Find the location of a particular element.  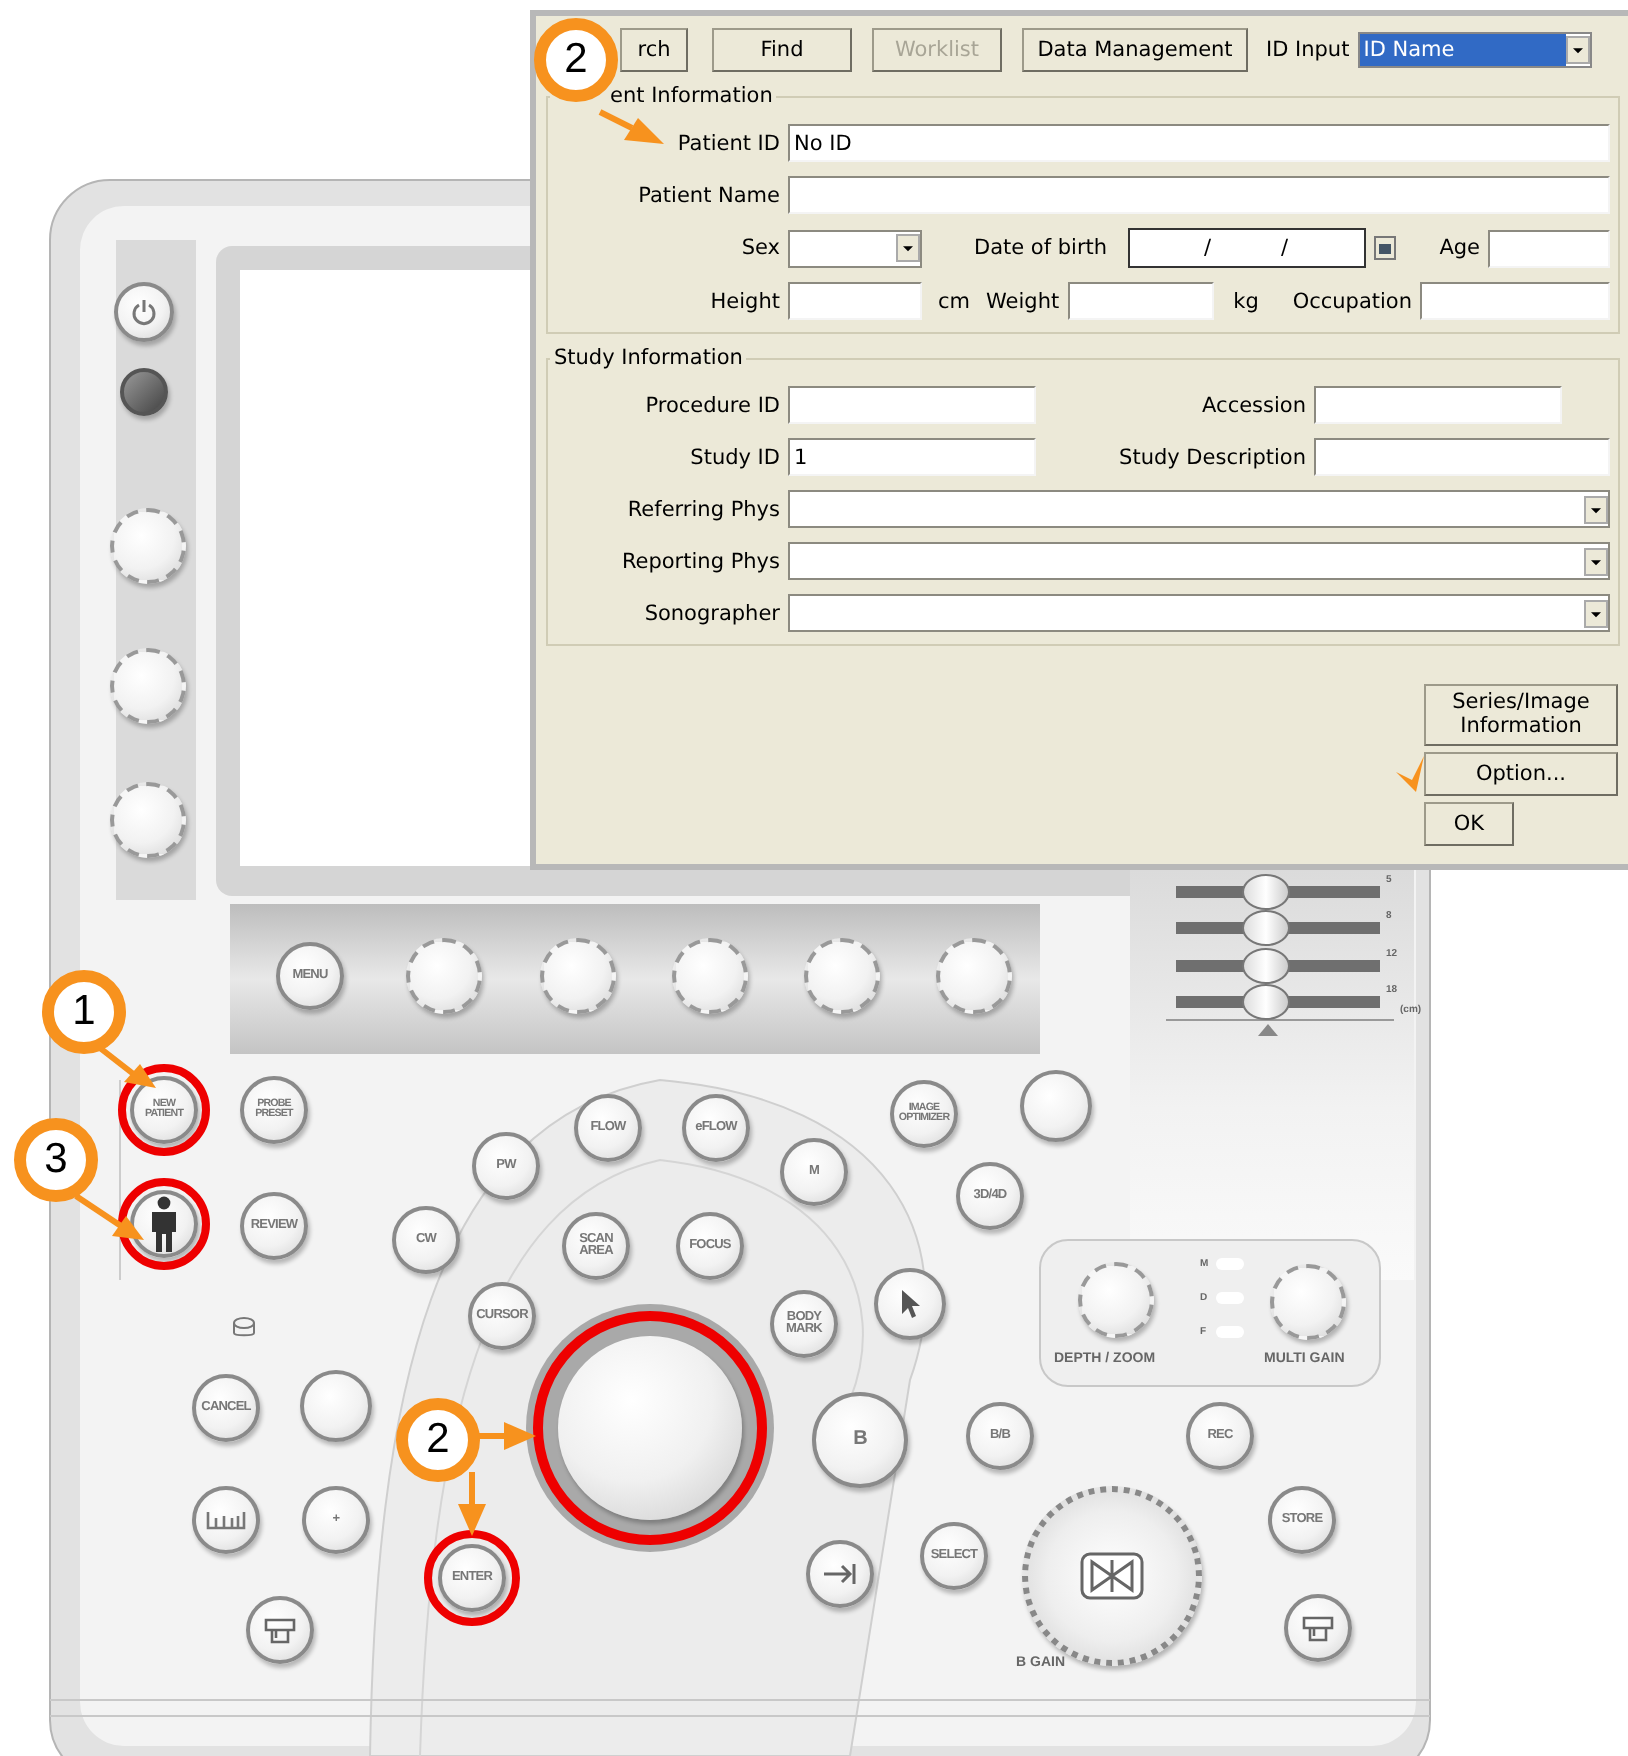

date-field: / / is located at coordinates (1246, 248).